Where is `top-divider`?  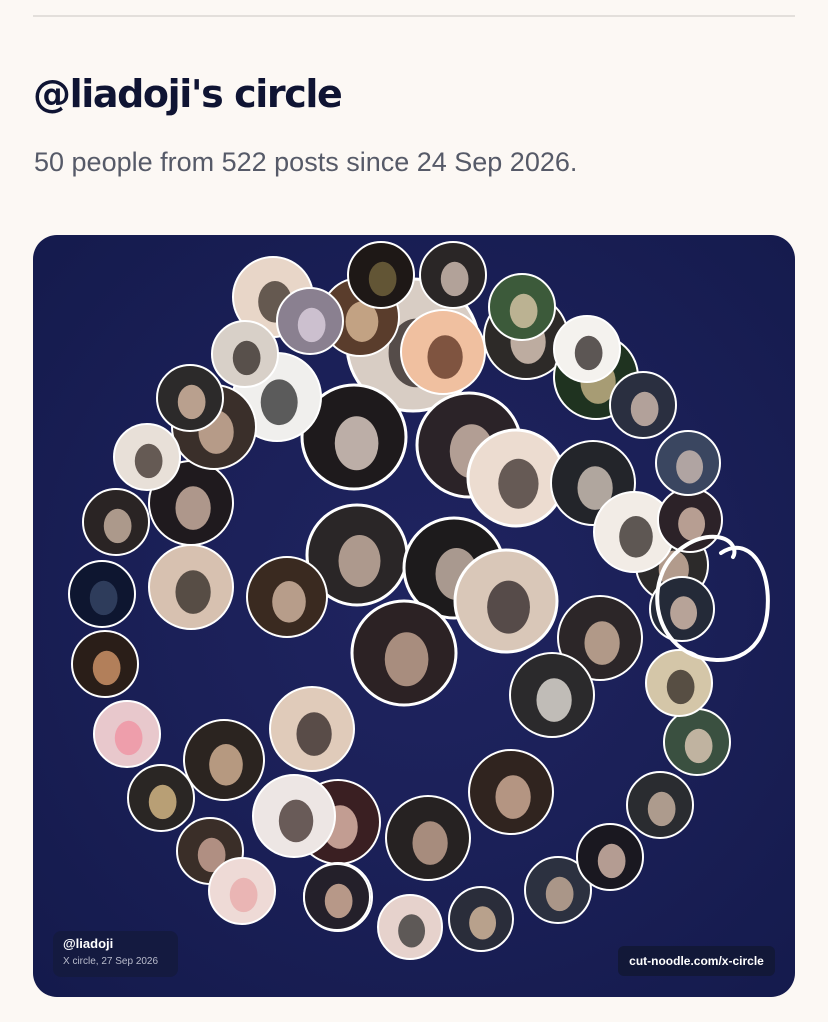
top-divider is located at coordinates (414, 16).